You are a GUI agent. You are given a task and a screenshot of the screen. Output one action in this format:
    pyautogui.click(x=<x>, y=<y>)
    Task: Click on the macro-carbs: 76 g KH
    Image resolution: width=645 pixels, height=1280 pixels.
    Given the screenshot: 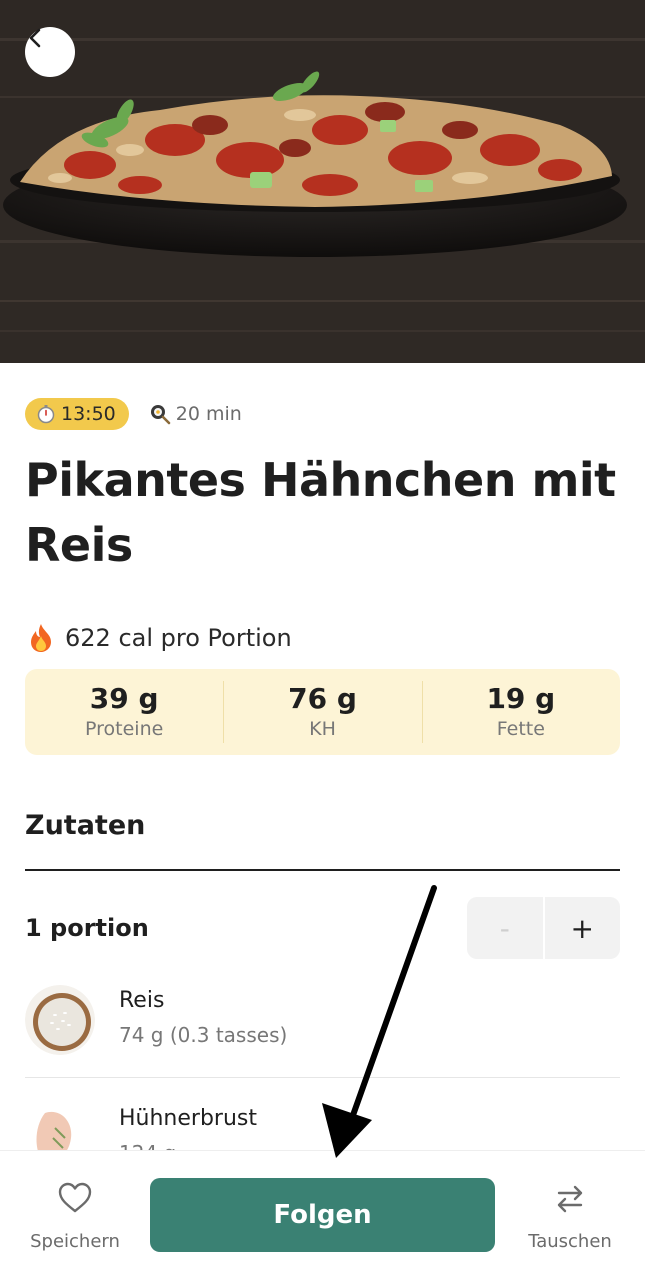 What is the action you would take?
    pyautogui.click(x=322, y=712)
    